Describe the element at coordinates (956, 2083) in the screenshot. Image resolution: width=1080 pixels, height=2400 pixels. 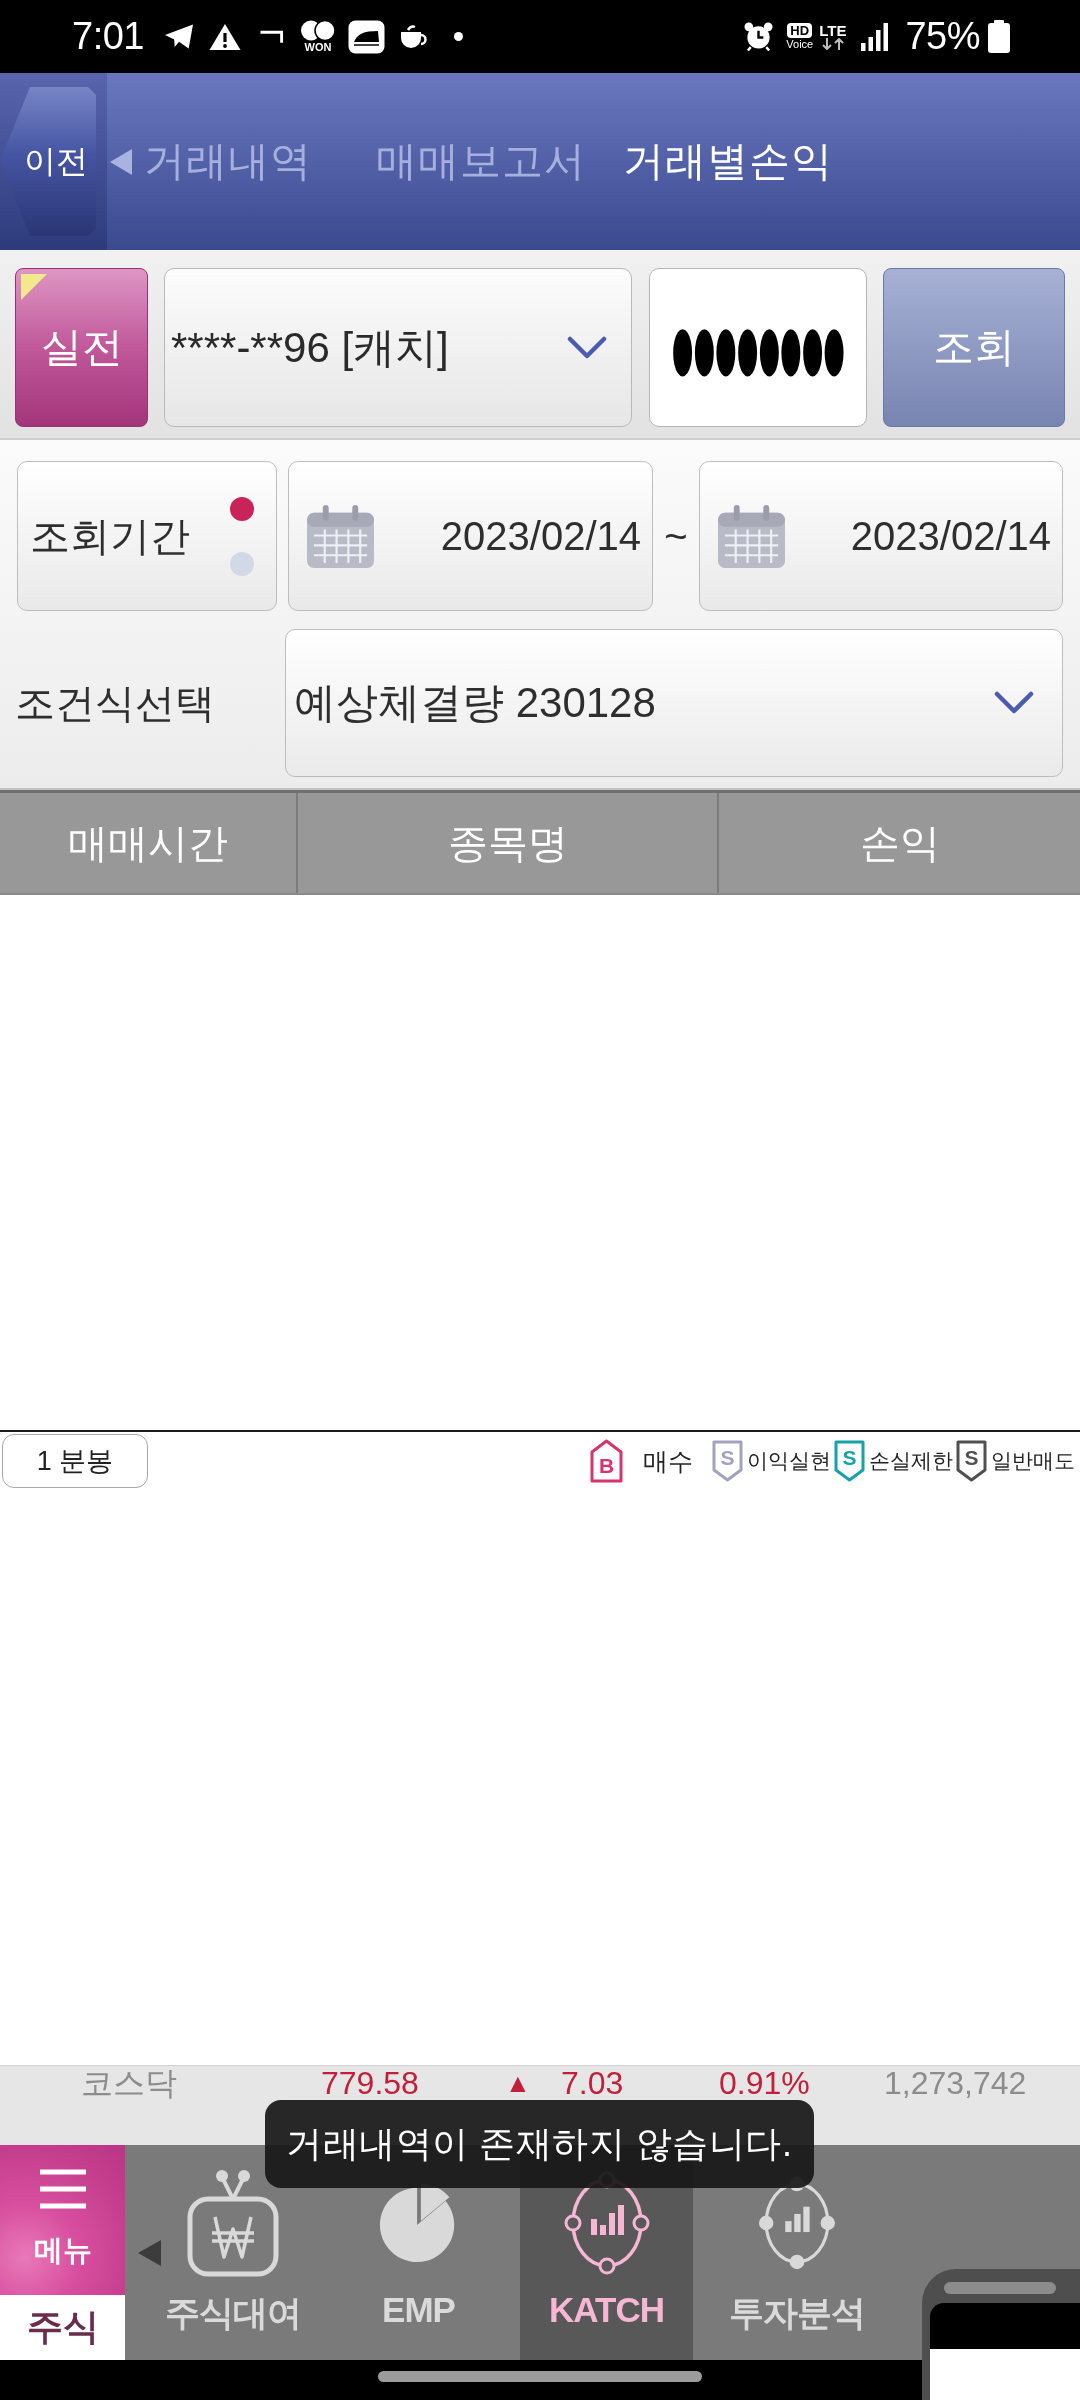
I see `trading-volume: 1,273,742` at that location.